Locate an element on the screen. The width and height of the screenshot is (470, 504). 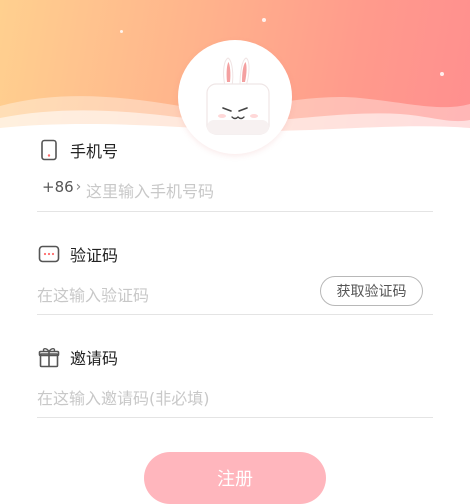
verification-field-header: 验证码 is located at coordinates (77, 254).